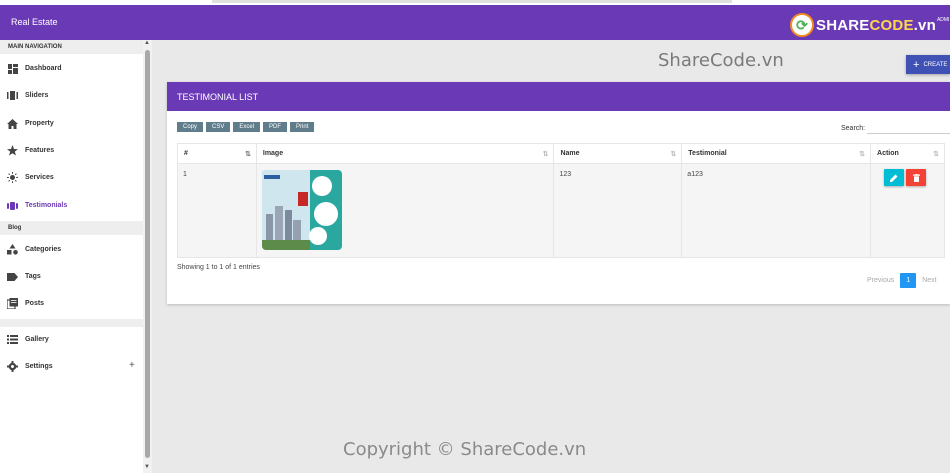  What do you see at coordinates (71, 124) in the screenshot?
I see `sidebar-item-property: Property` at bounding box center [71, 124].